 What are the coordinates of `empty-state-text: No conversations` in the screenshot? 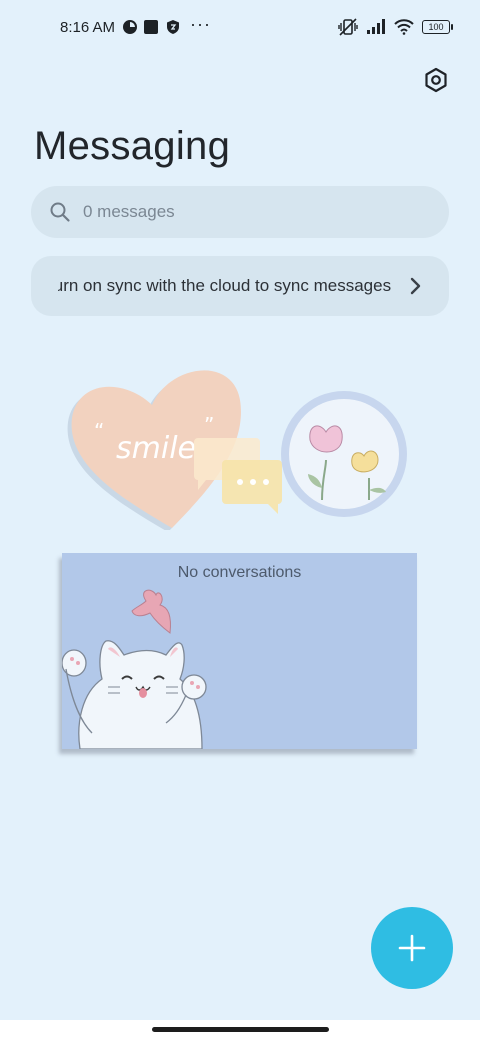 It's located at (239, 572).